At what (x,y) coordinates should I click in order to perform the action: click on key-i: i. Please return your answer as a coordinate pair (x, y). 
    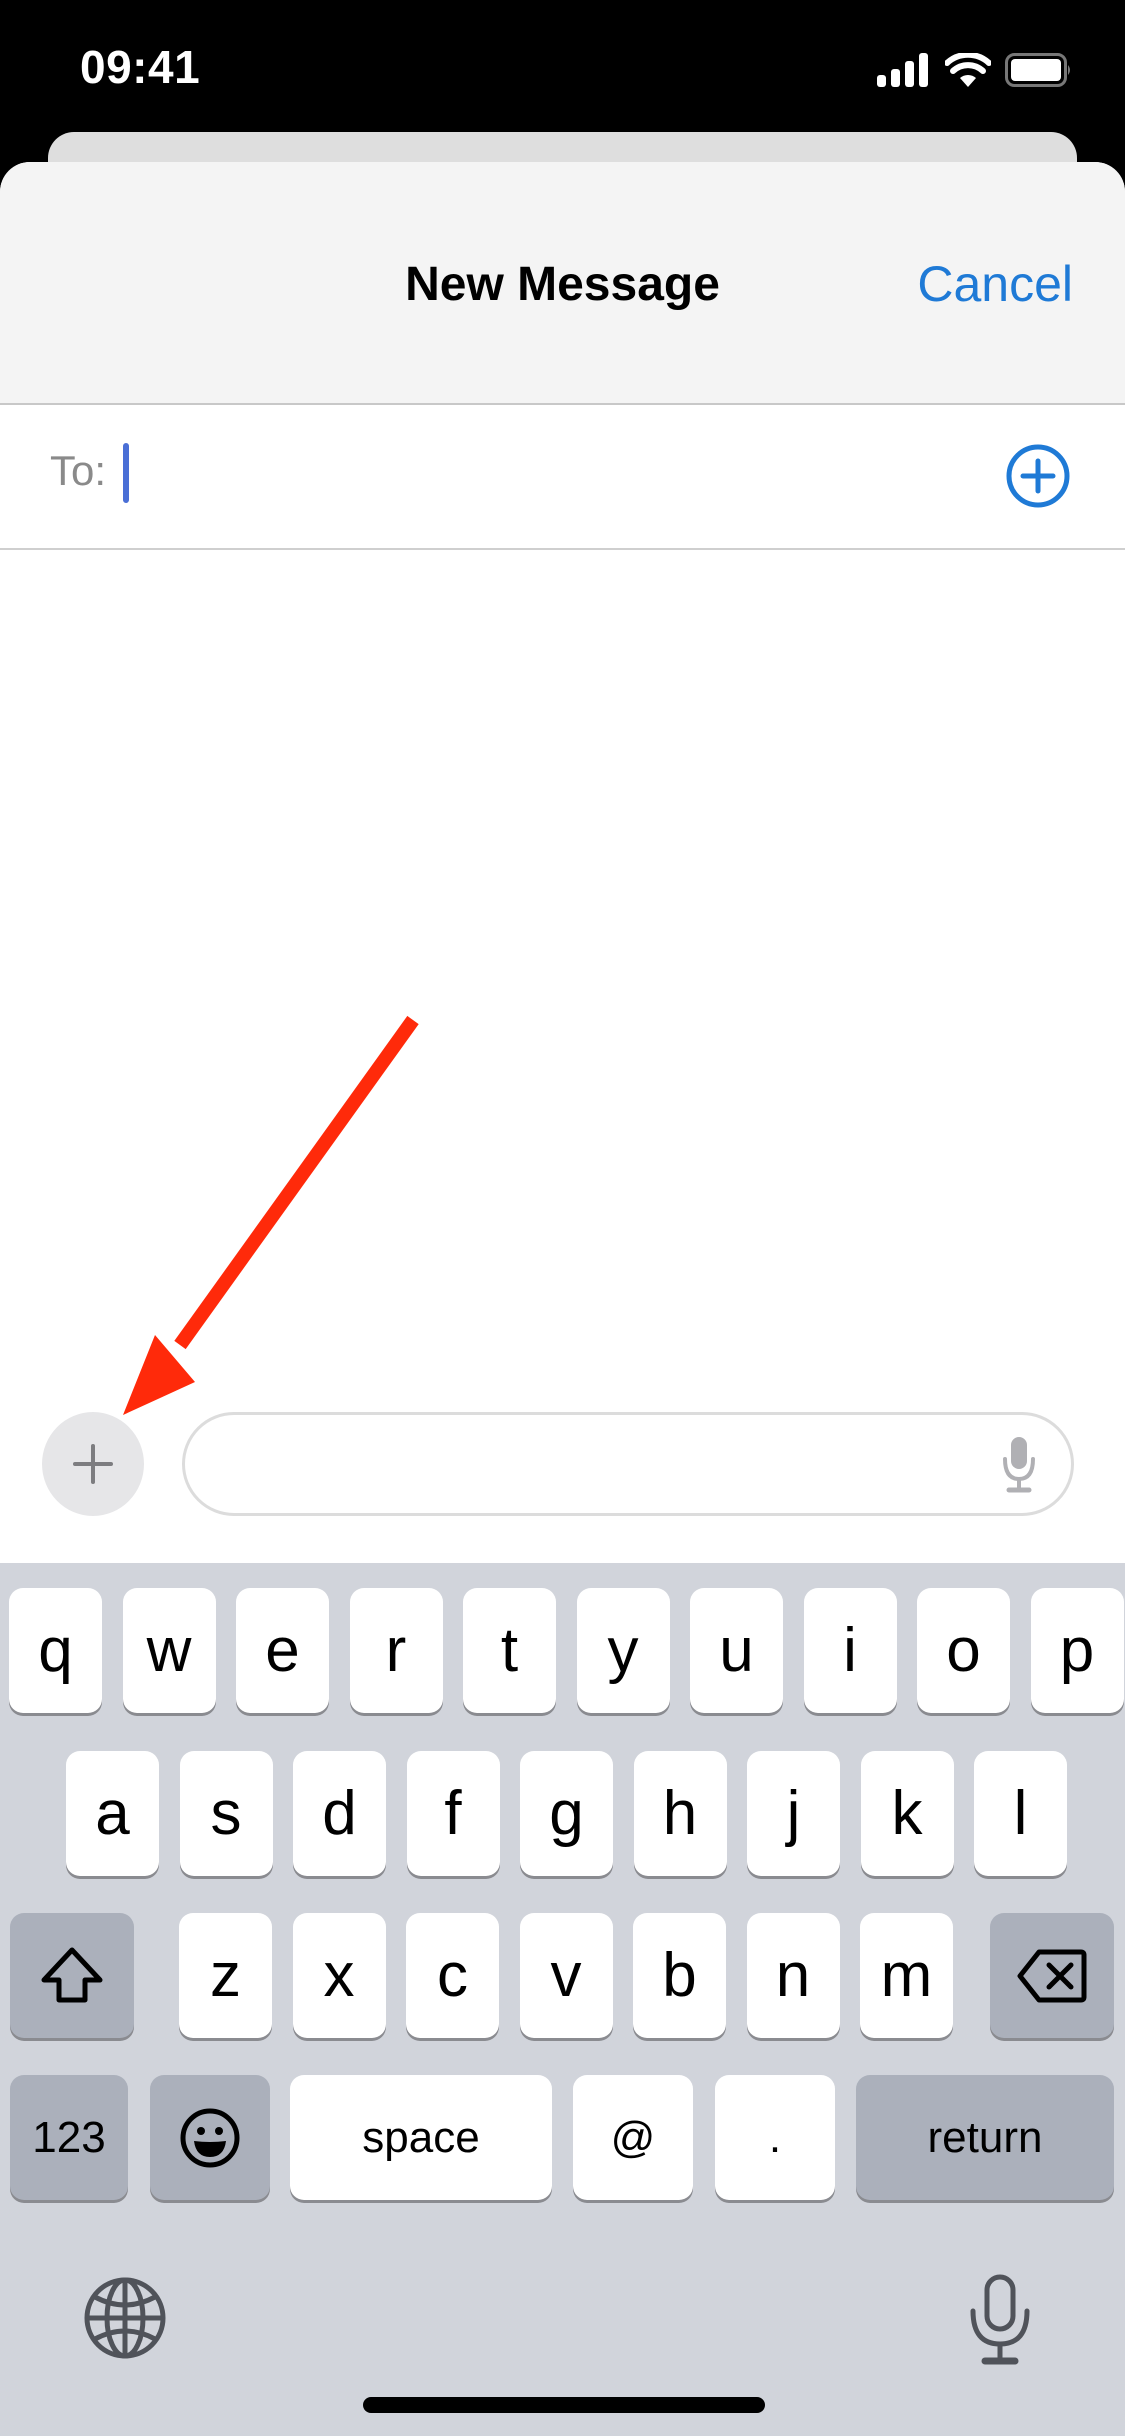
    Looking at the image, I should click on (850, 1650).